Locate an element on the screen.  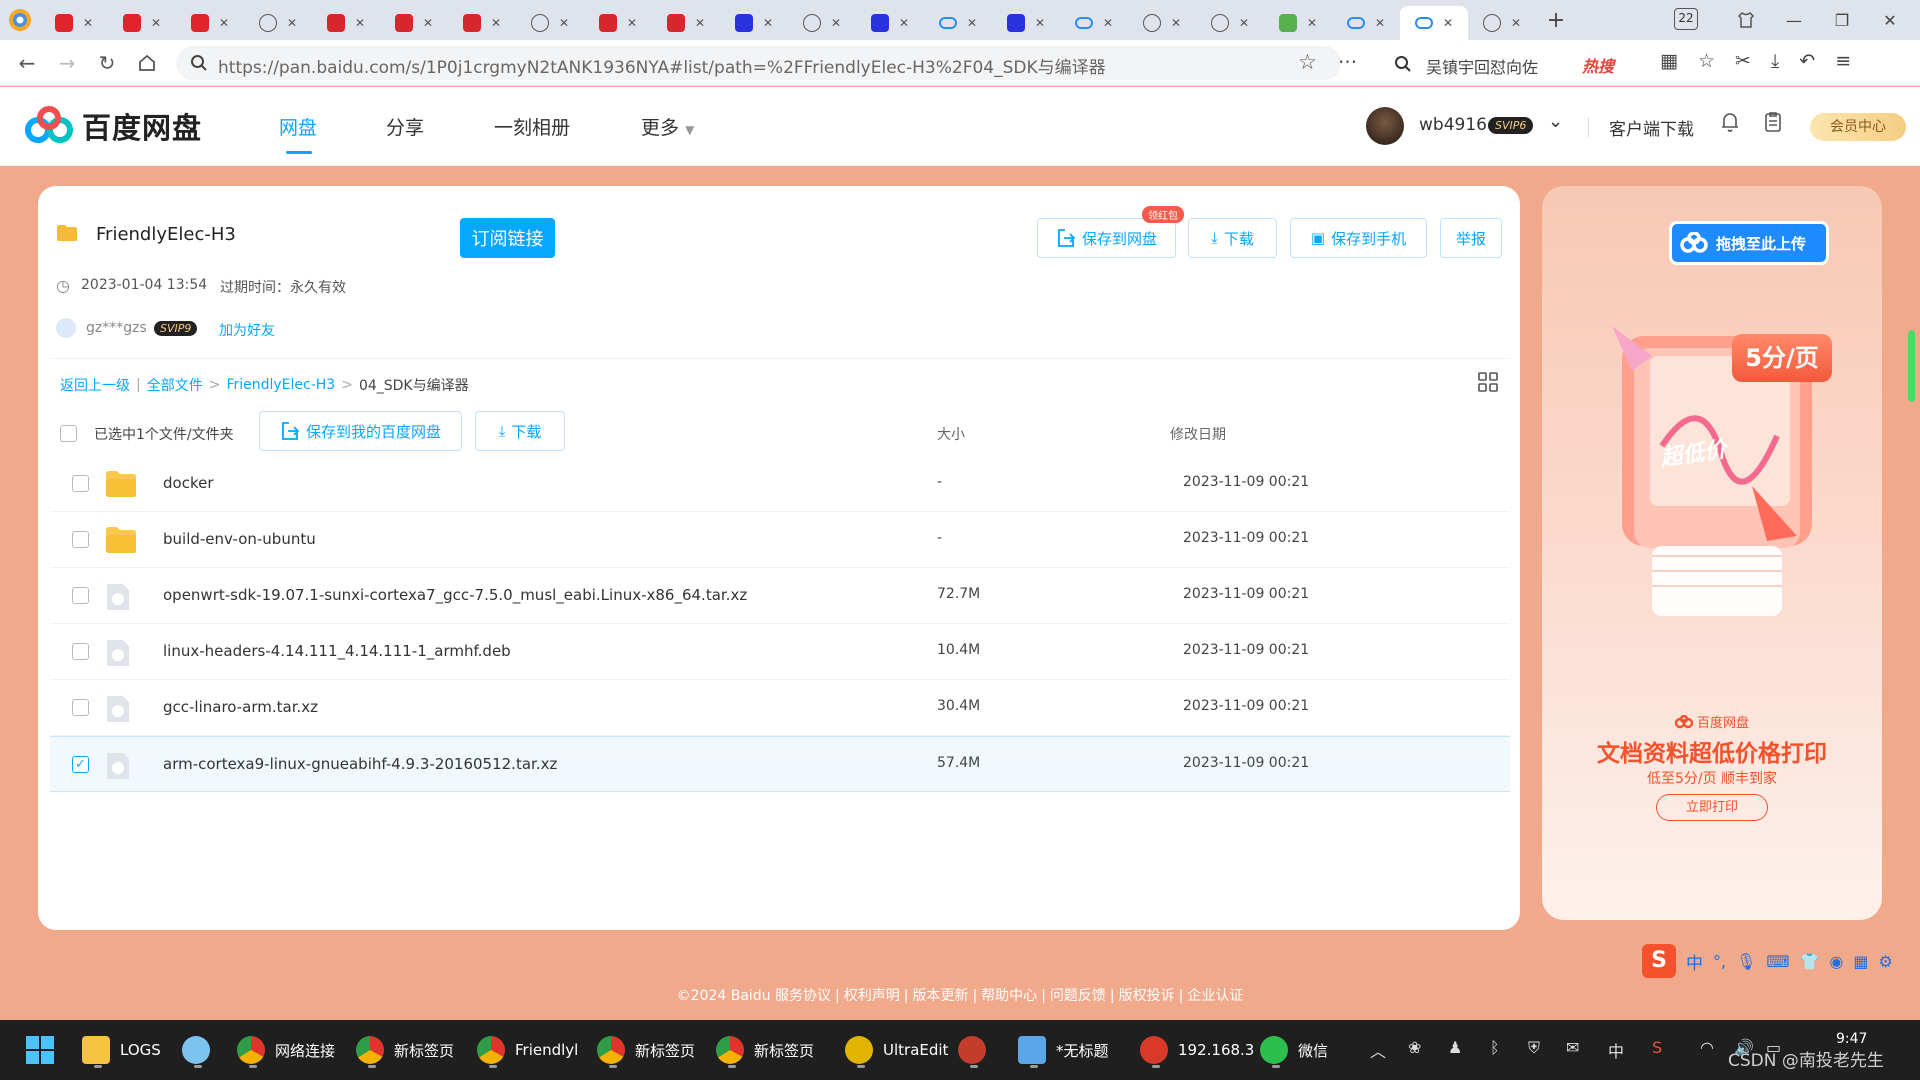
download-button: ⤓ 下载 is located at coordinates (1232, 238).